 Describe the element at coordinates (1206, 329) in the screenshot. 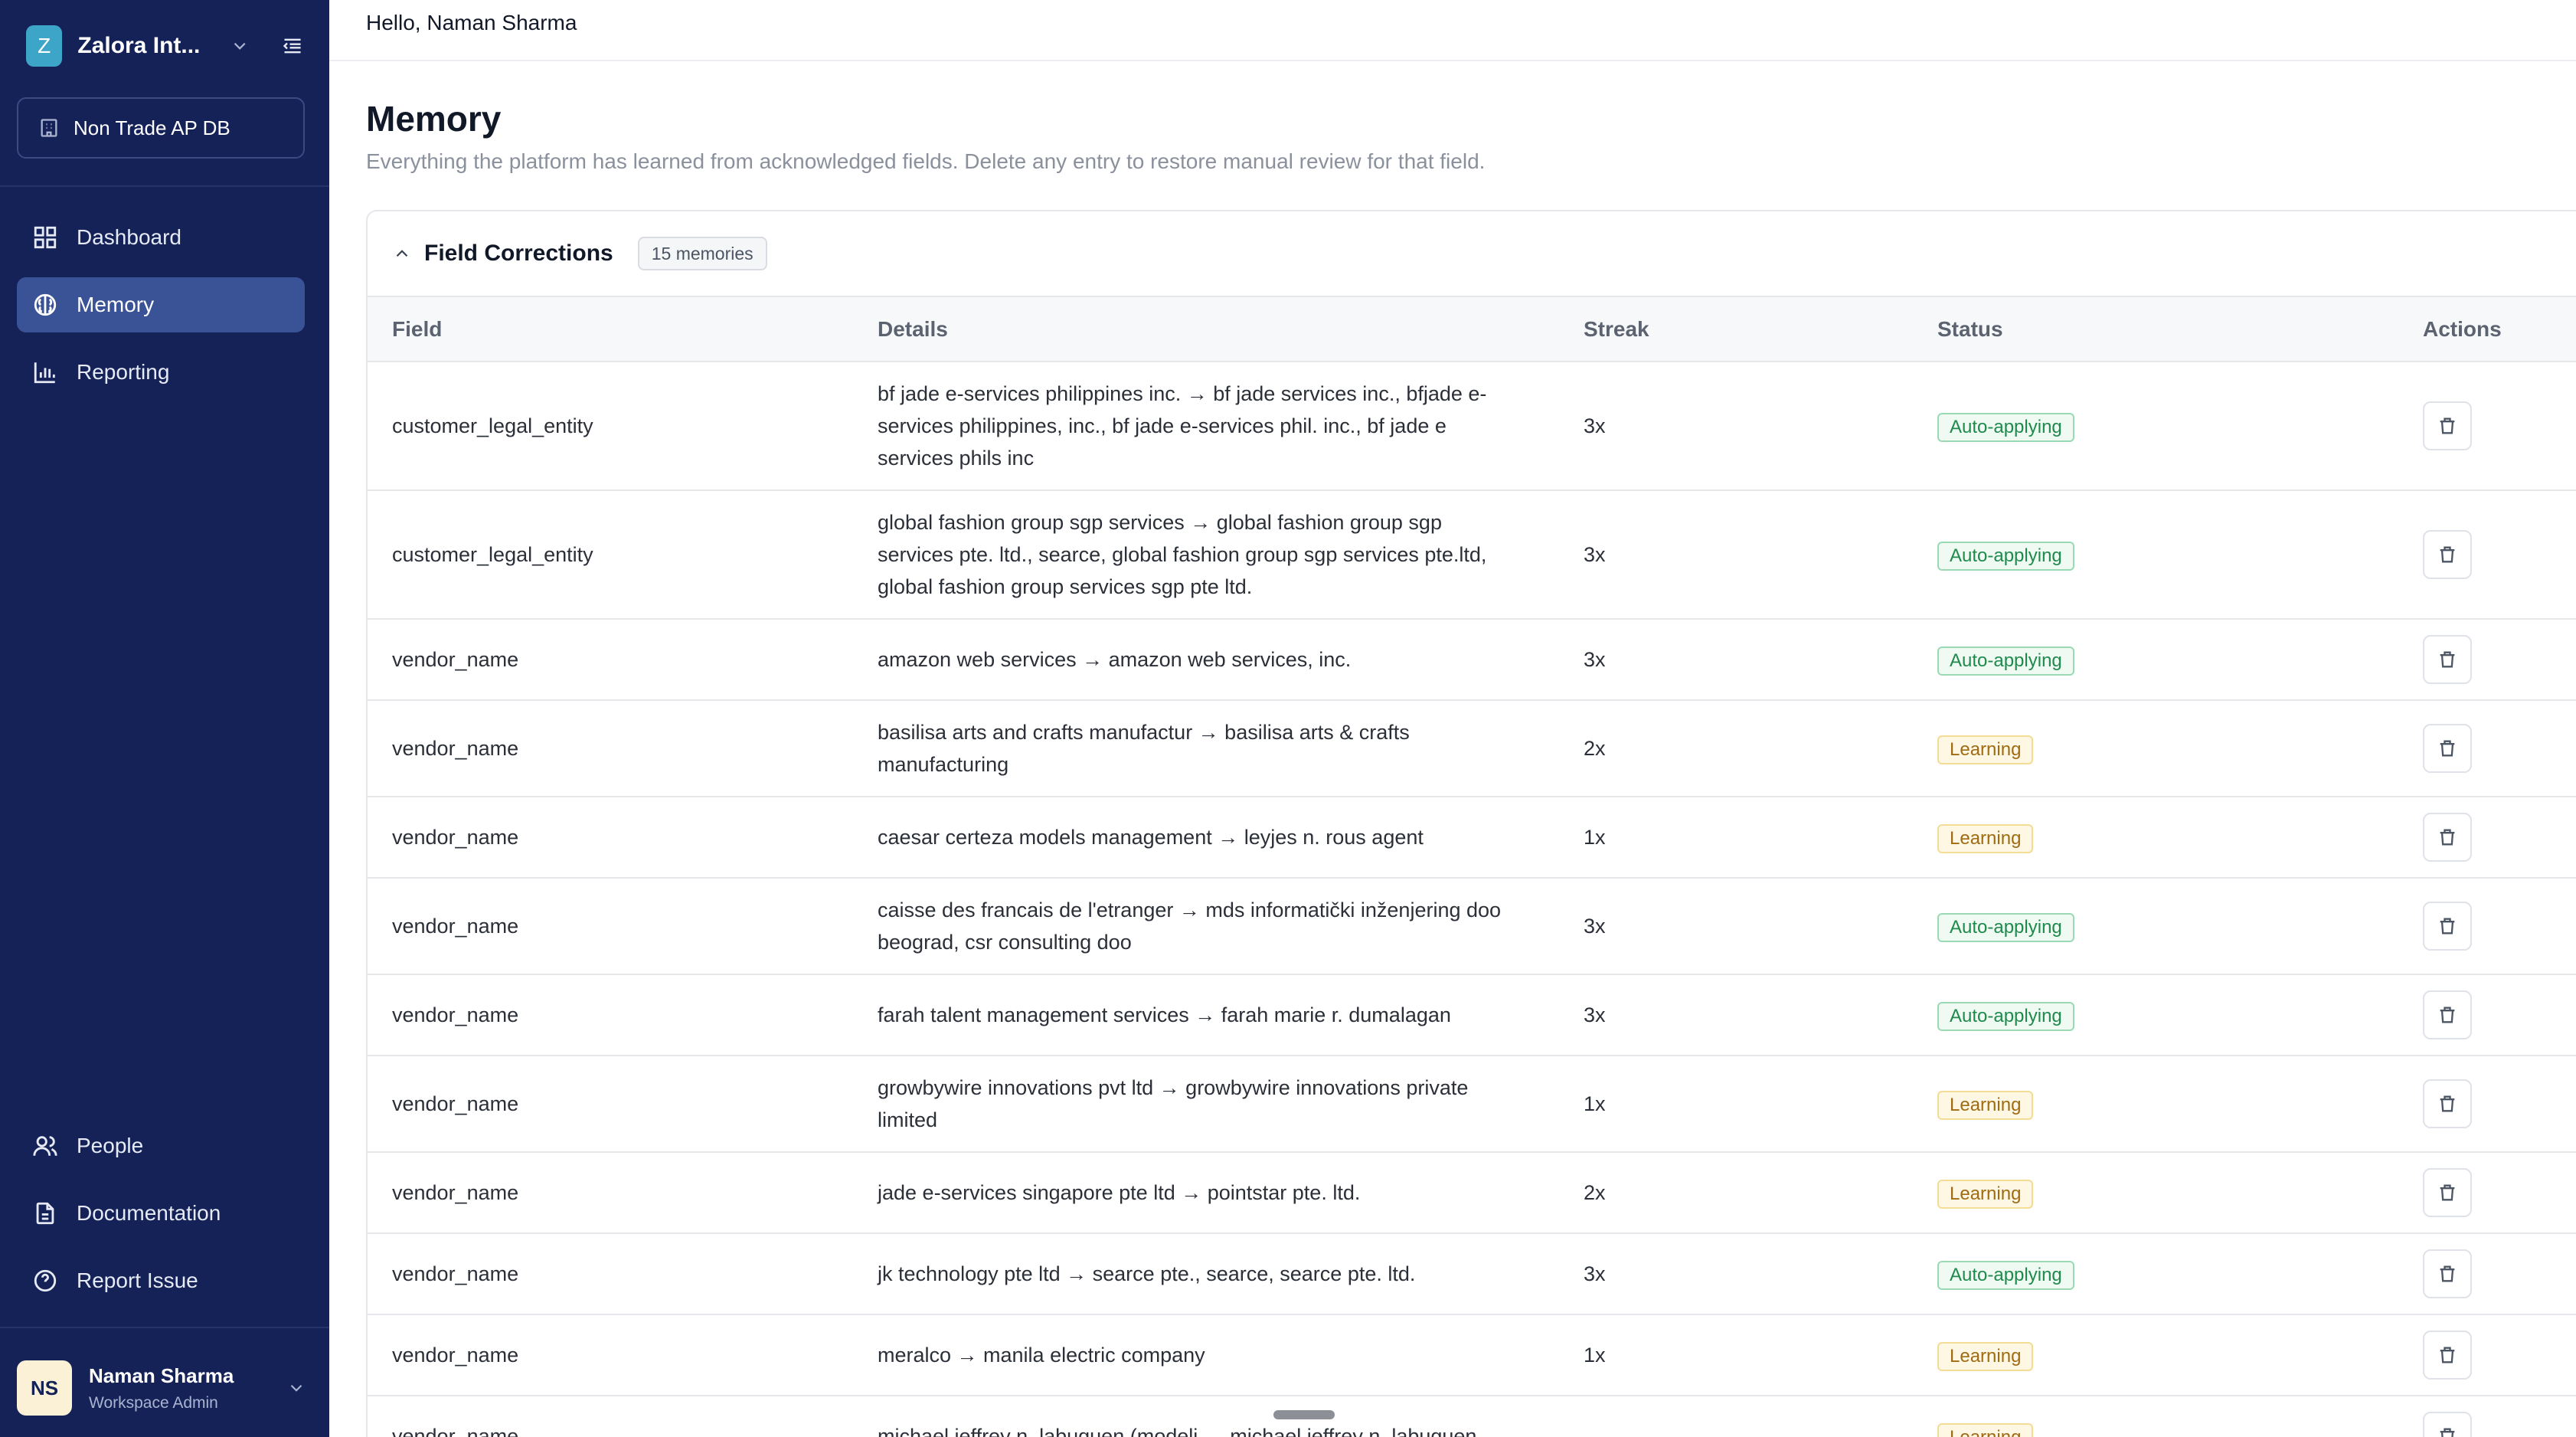

I see `column-header-details: Details` at that location.